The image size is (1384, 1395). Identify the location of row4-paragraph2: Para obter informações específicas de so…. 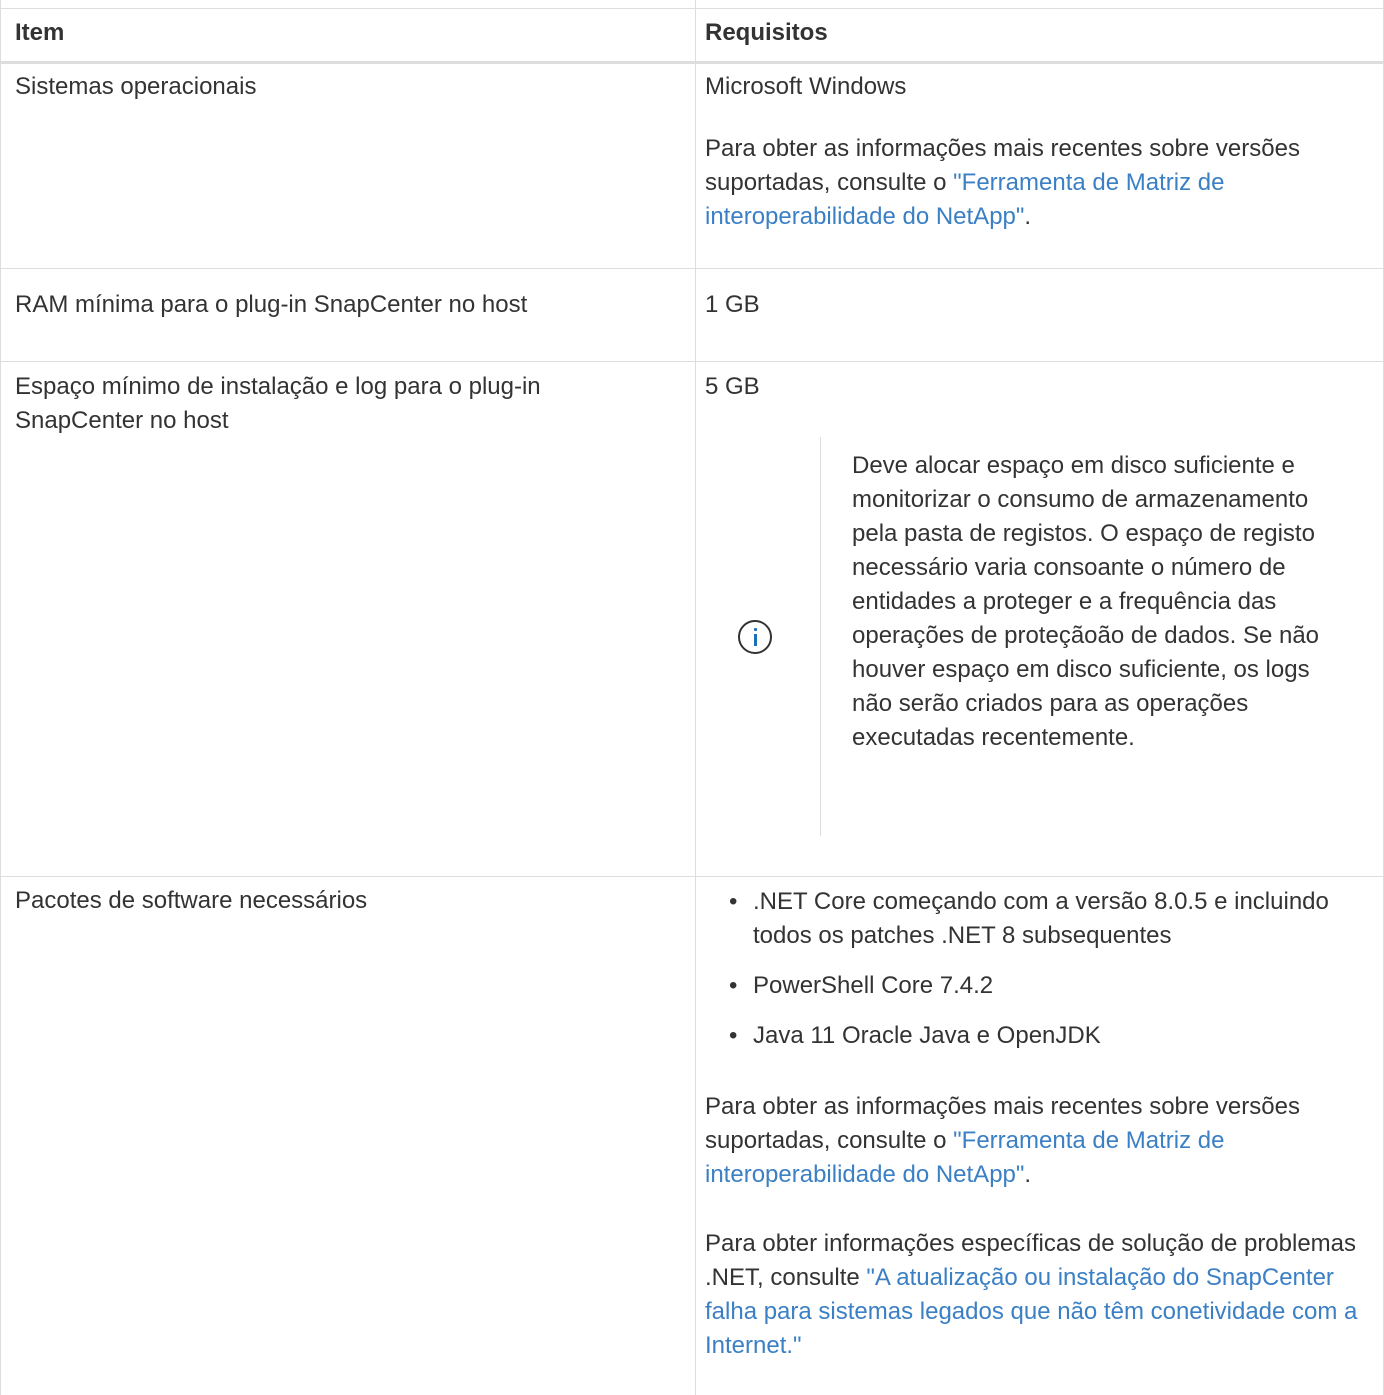
(1031, 1294).